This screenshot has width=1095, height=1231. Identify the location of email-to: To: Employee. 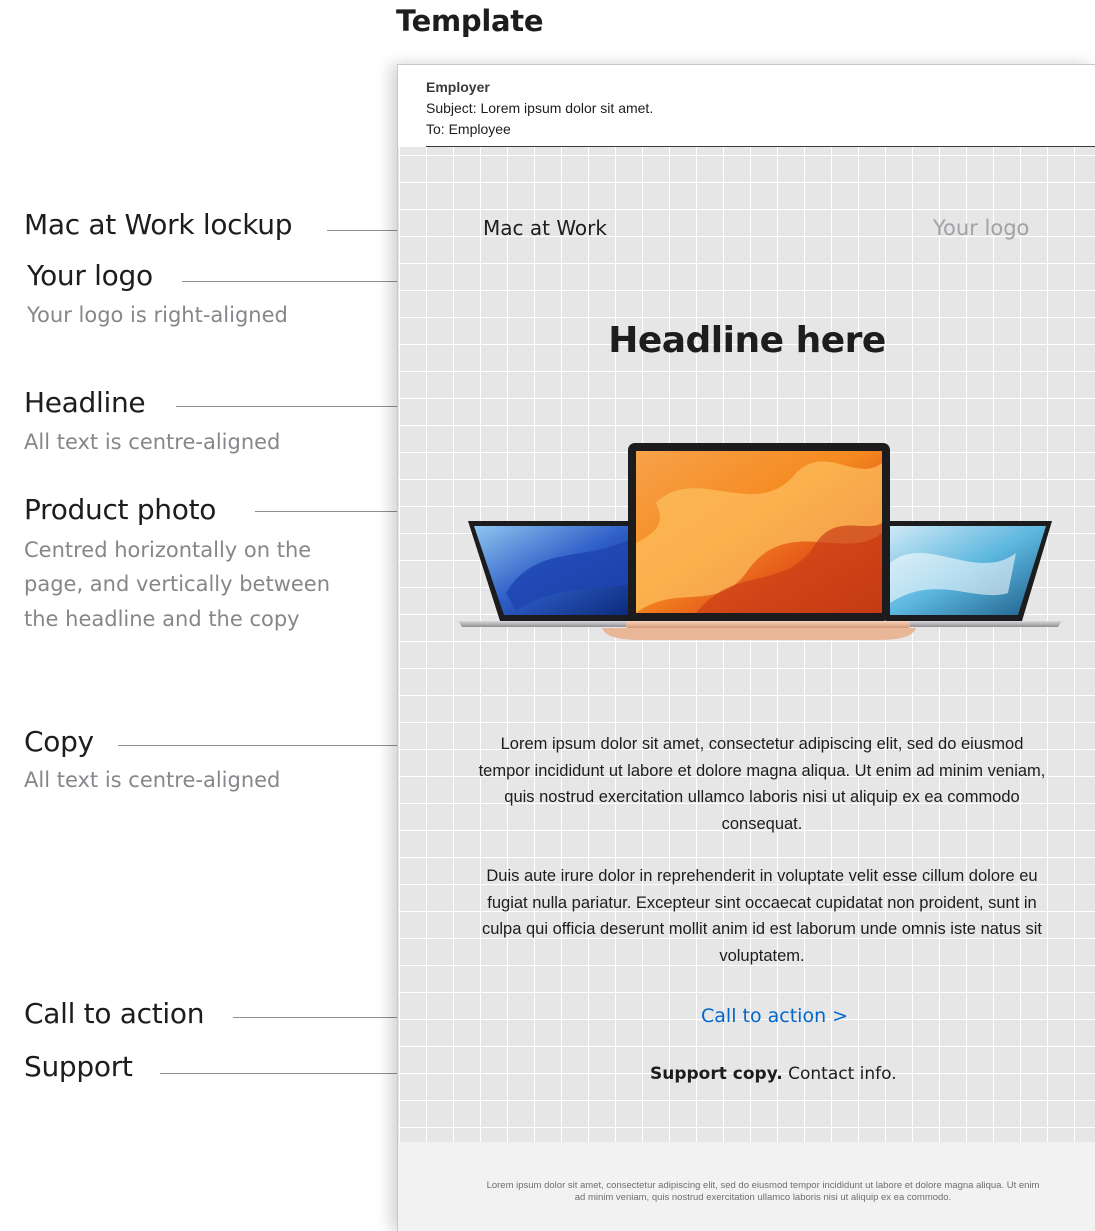
(468, 129).